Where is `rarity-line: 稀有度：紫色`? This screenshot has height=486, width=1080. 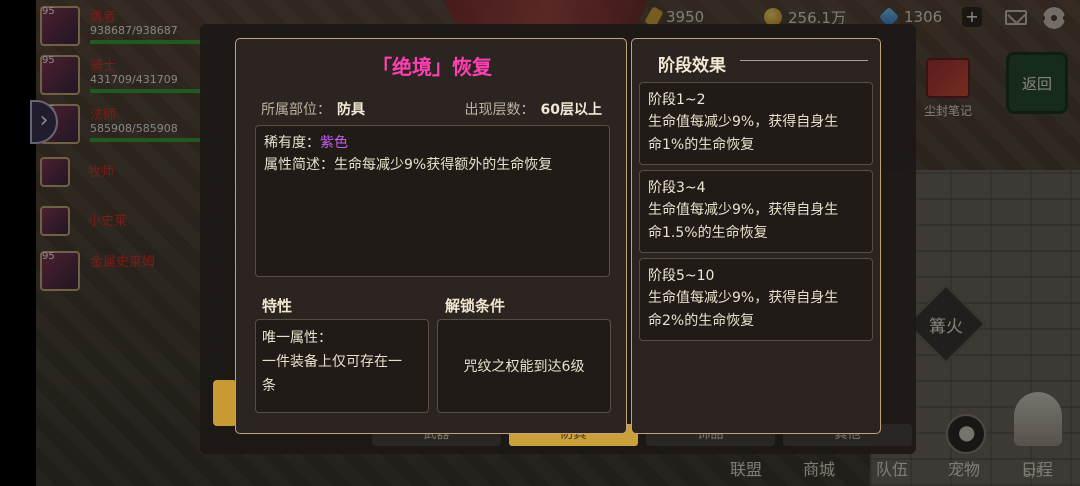 rarity-line: 稀有度：紫色 is located at coordinates (432, 143).